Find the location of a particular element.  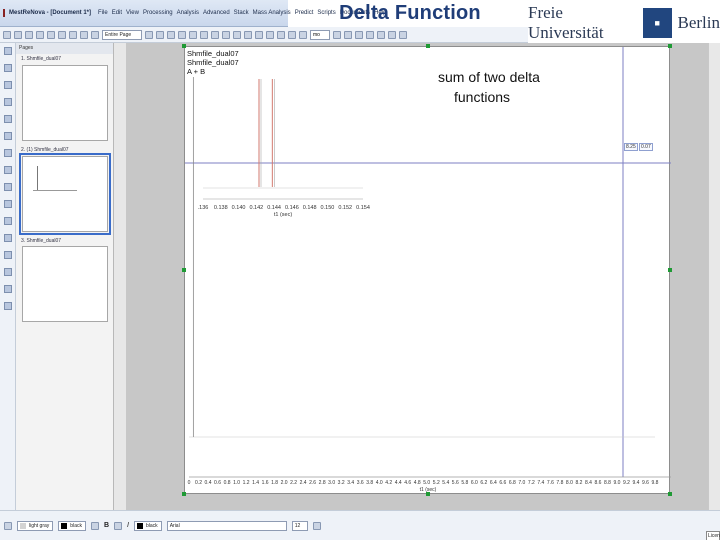

resize-handle-right is located at coordinates (670, 270).